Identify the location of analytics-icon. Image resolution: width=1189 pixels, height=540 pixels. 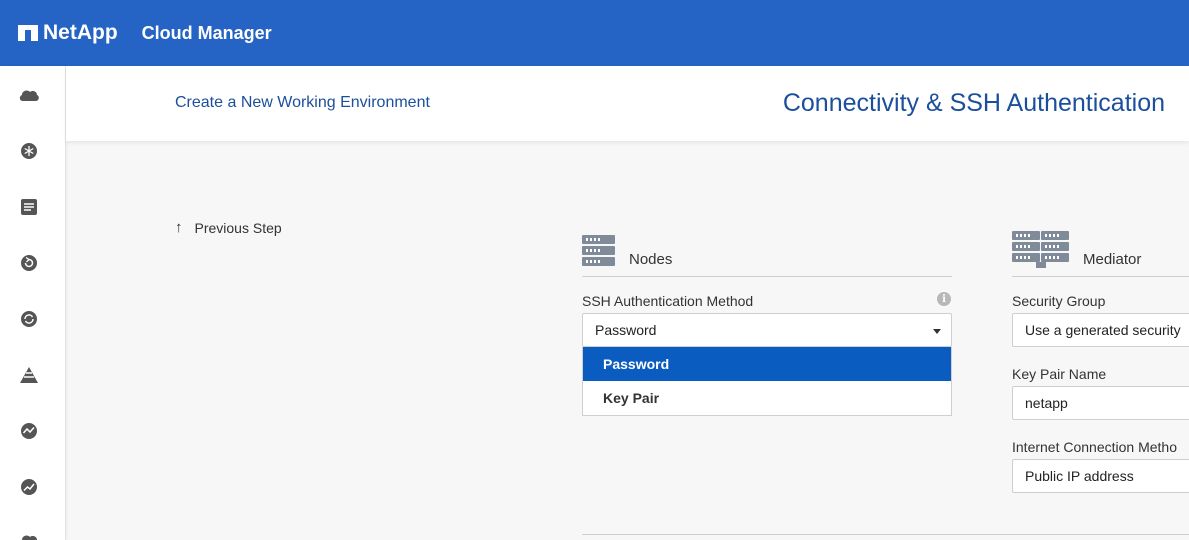
(29, 487).